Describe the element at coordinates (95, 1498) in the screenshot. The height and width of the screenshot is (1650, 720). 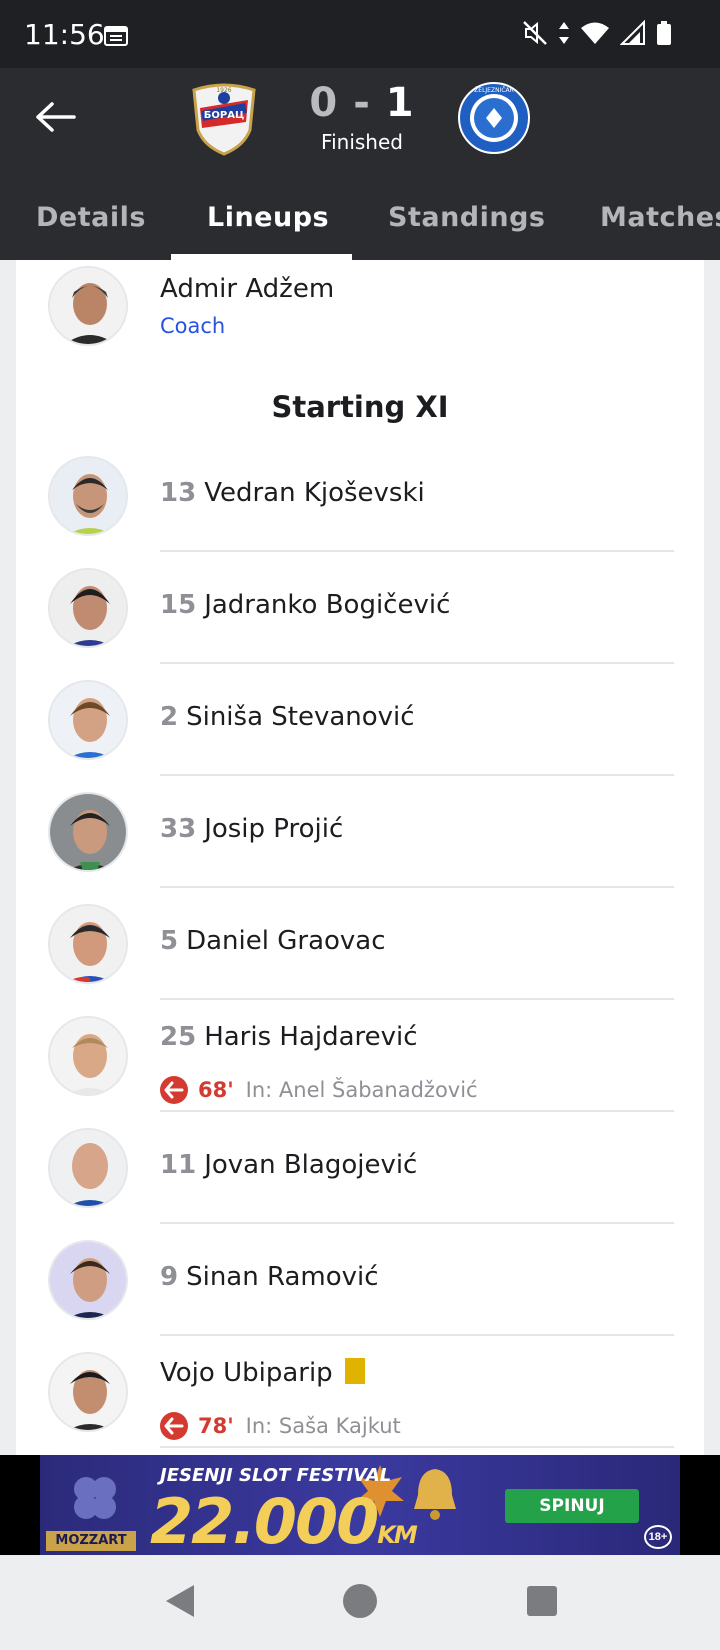
I see `clover-icon` at that location.